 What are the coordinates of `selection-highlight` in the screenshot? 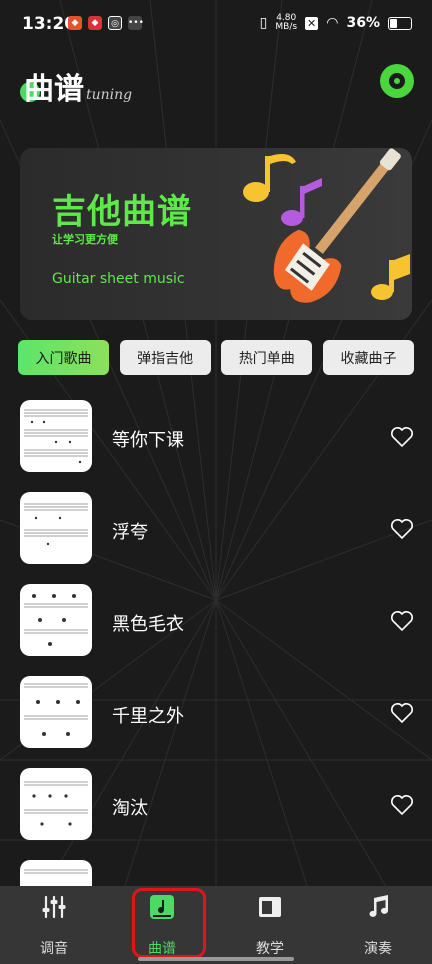 It's located at (169, 923).